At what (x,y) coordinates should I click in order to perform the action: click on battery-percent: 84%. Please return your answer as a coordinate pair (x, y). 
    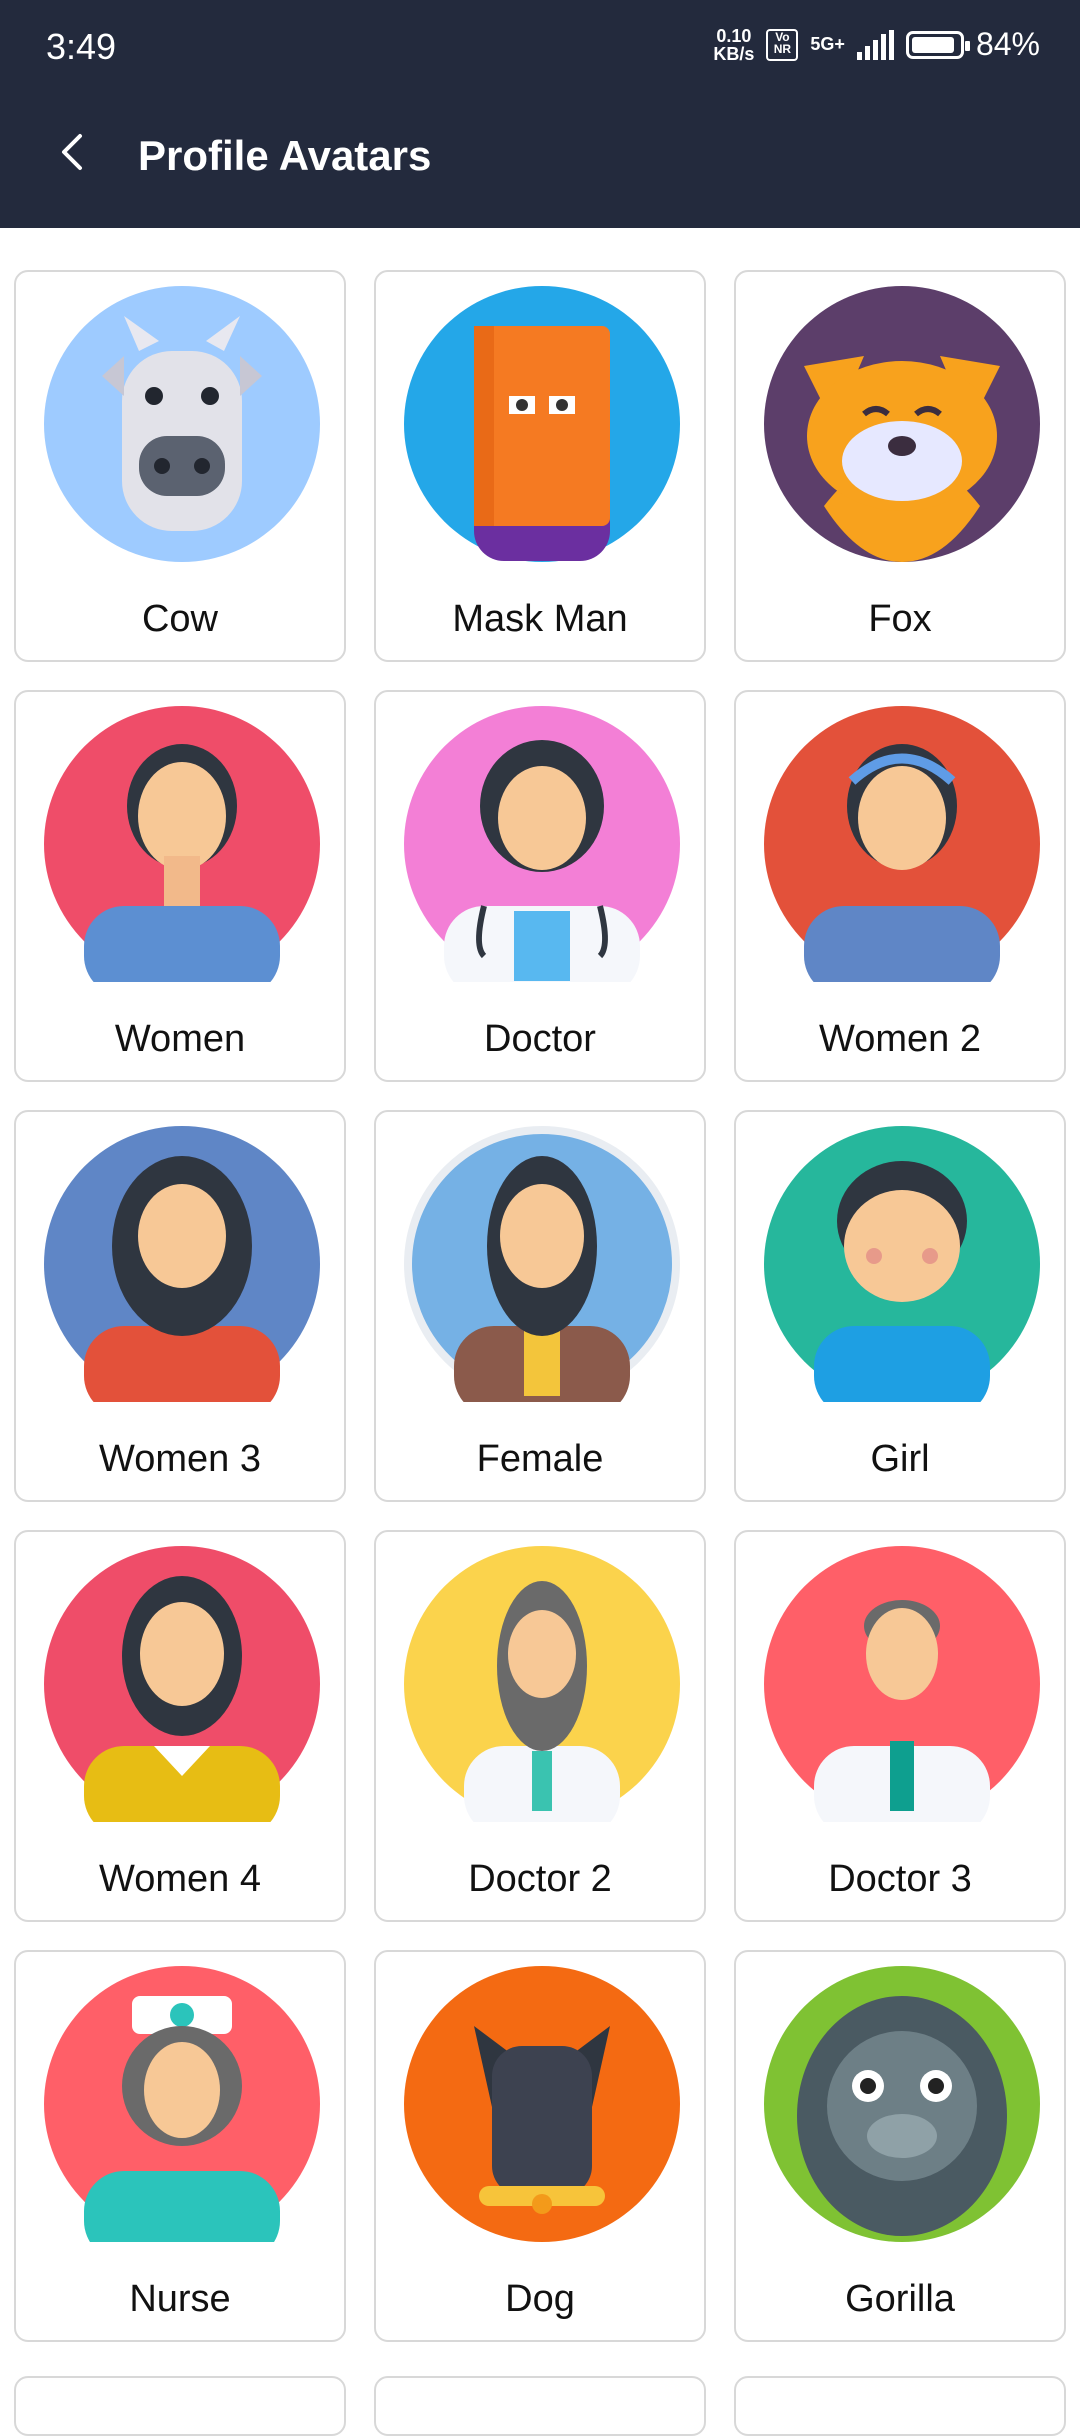
    Looking at the image, I should click on (1007, 44).